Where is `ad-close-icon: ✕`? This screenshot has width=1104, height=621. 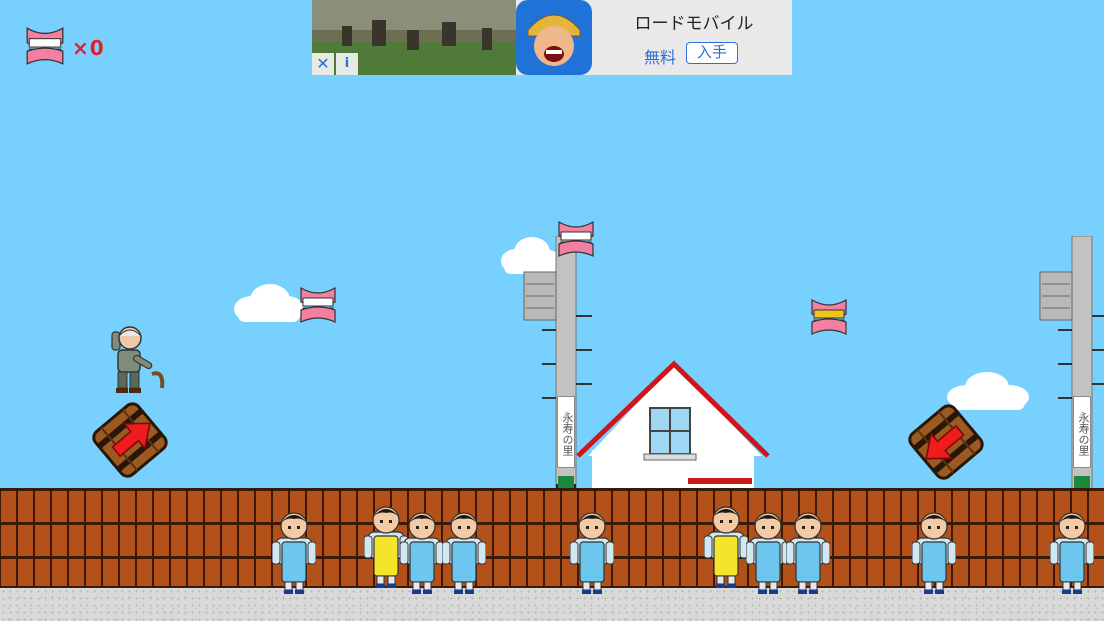
ad-close-icon: ✕ is located at coordinates (323, 64).